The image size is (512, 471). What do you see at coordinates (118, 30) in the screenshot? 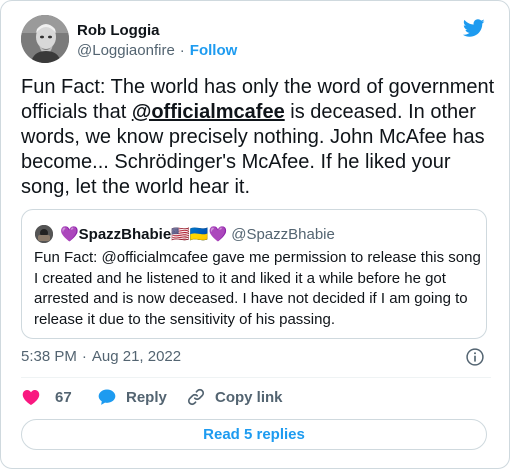
I see `author-name: Rob Loggia` at bounding box center [118, 30].